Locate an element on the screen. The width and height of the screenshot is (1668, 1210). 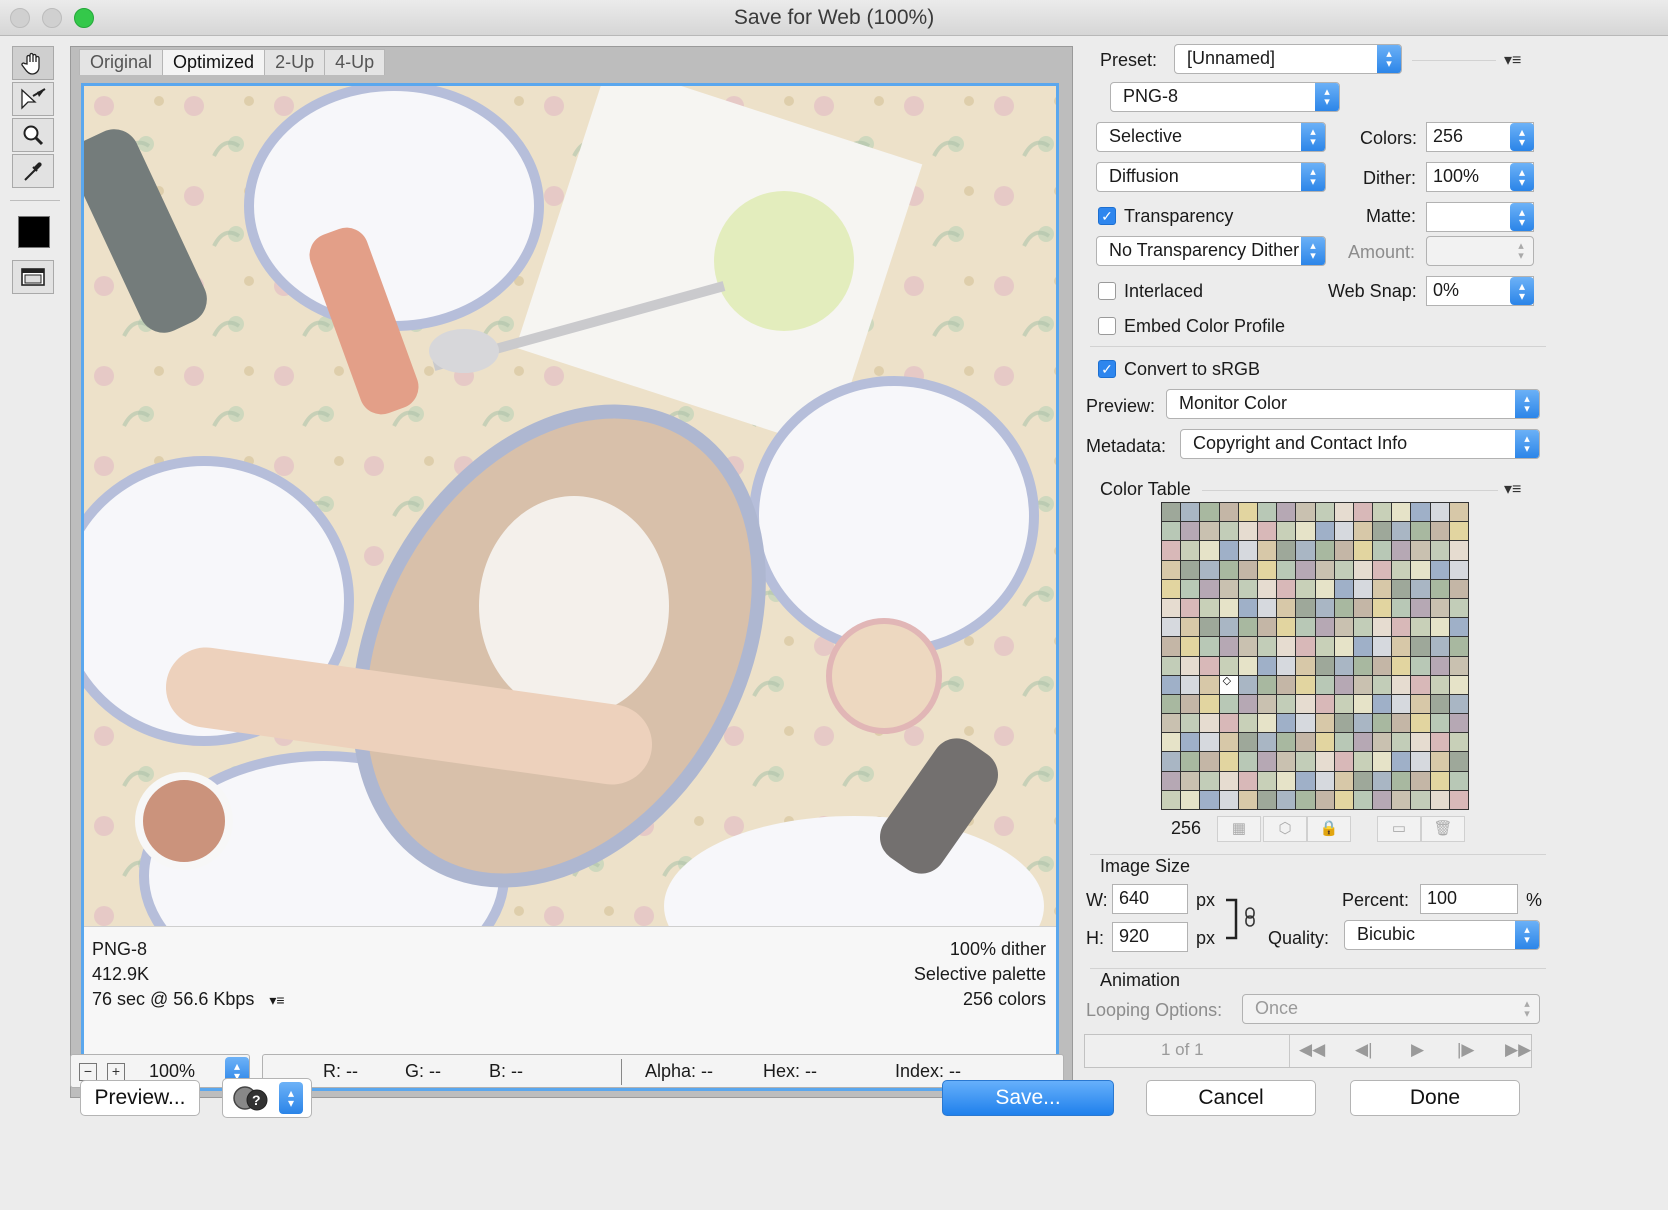
zoom-tool is located at coordinates (33, 135).